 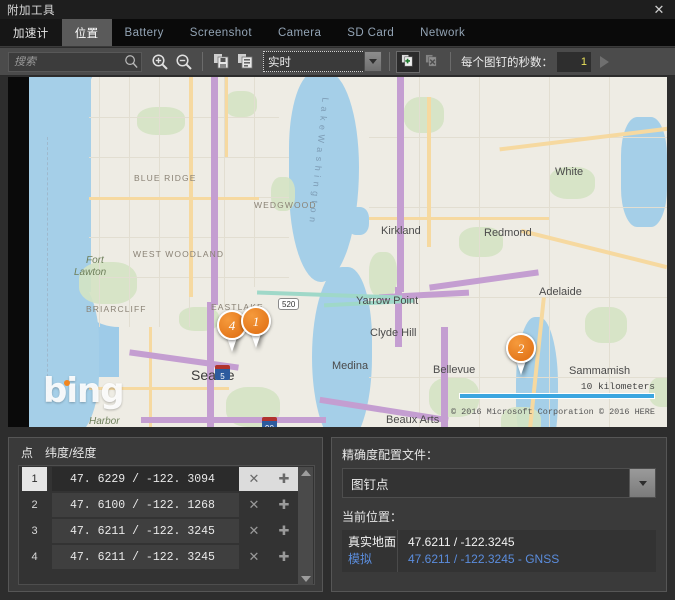 I want to click on table-row: 3 47. 6211 / -122. 3245 ✕ ✚, so click(x=159, y=531).